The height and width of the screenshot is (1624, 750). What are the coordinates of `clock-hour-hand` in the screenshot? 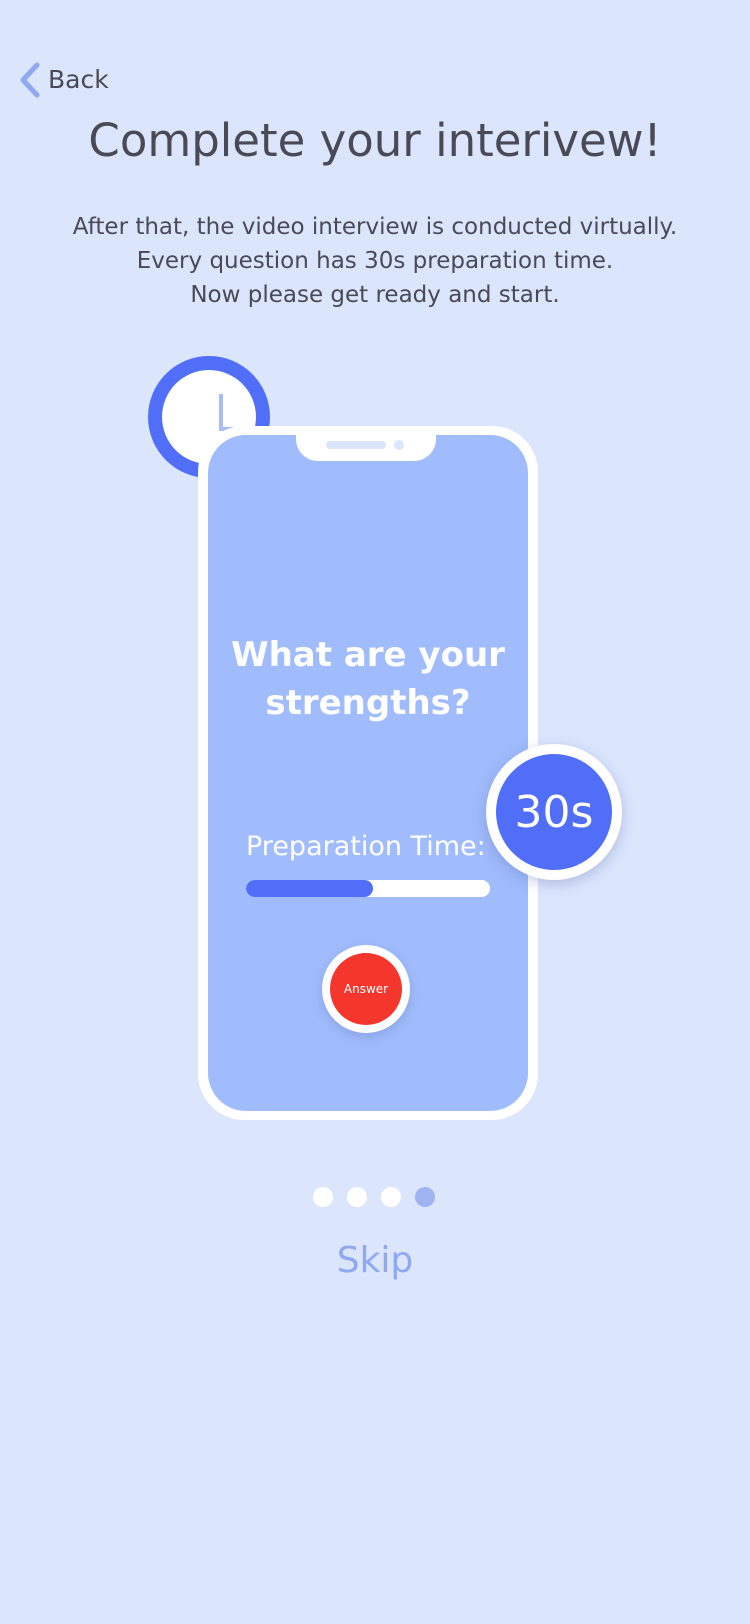 It's located at (221, 412).